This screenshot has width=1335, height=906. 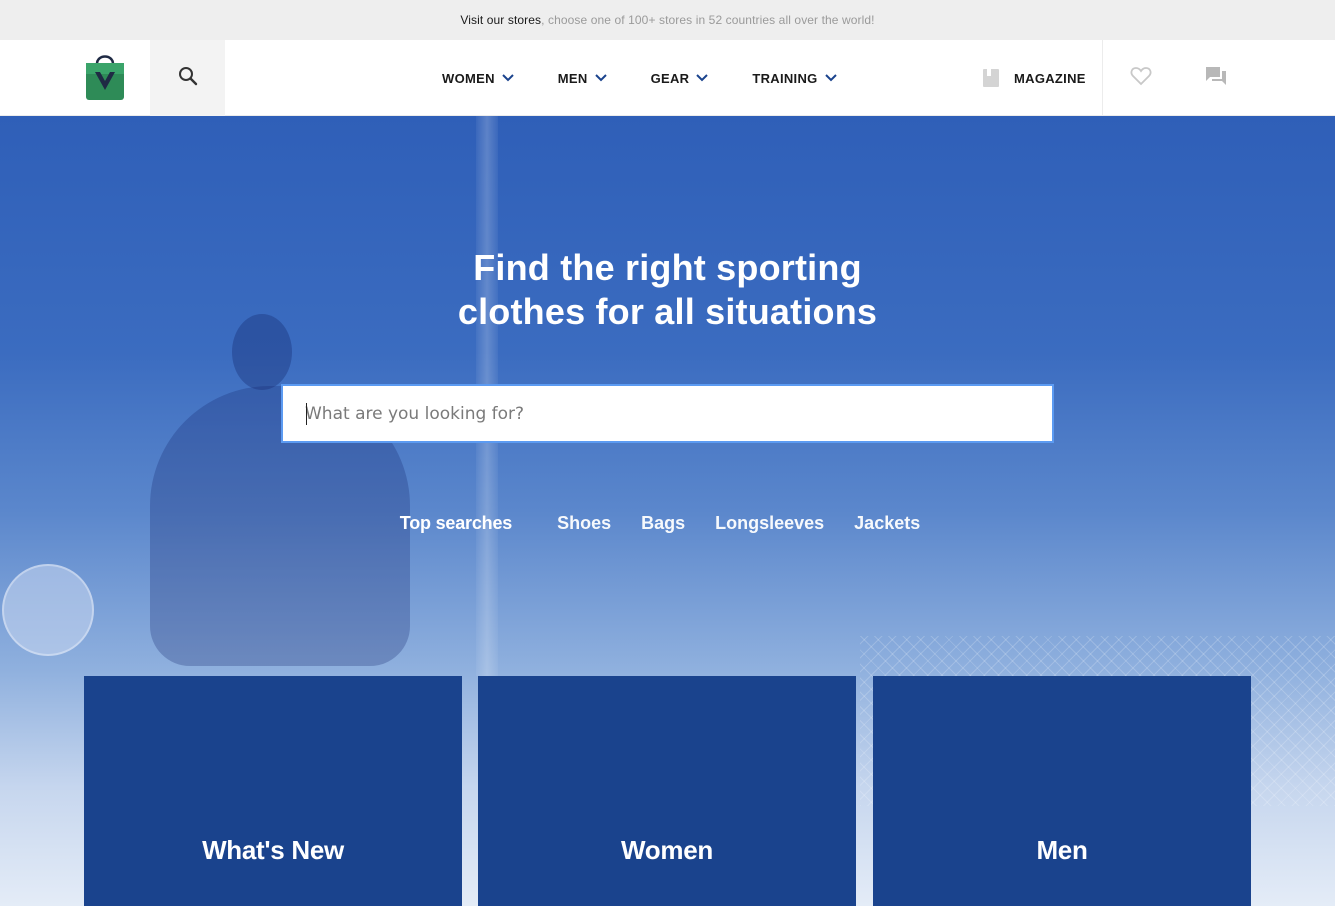 I want to click on nav-item-label: MEN, so click(x=572, y=78).